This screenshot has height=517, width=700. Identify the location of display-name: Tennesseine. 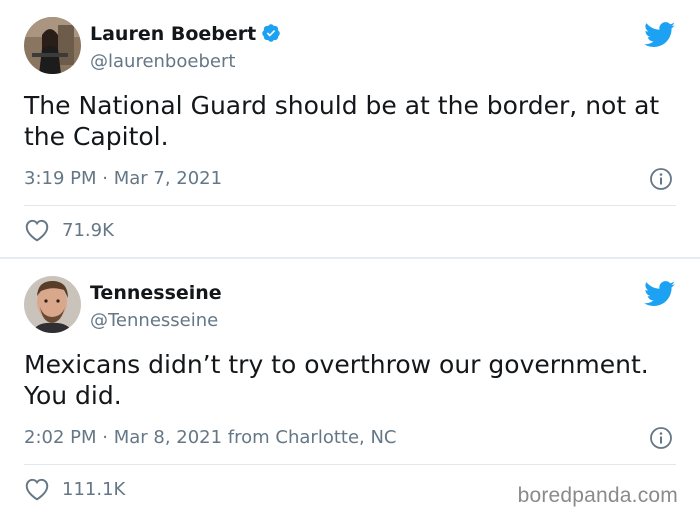
(156, 293).